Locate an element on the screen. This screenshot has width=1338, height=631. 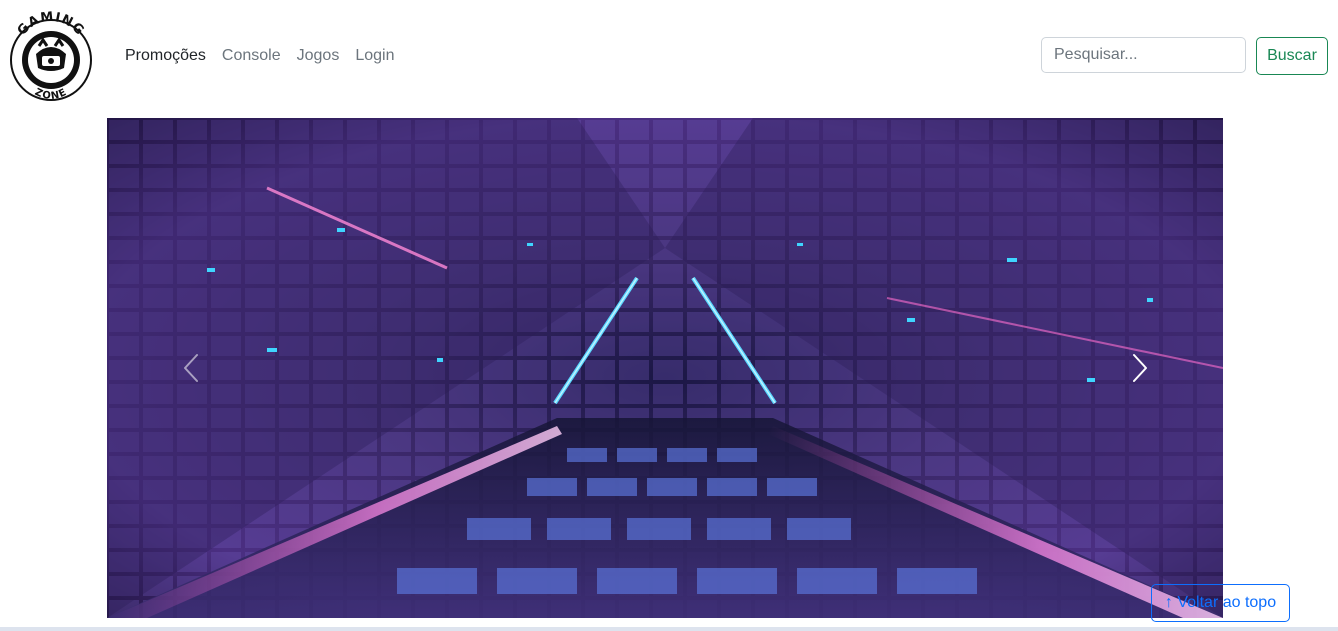
chevron-left-icon is located at coordinates (190, 368).